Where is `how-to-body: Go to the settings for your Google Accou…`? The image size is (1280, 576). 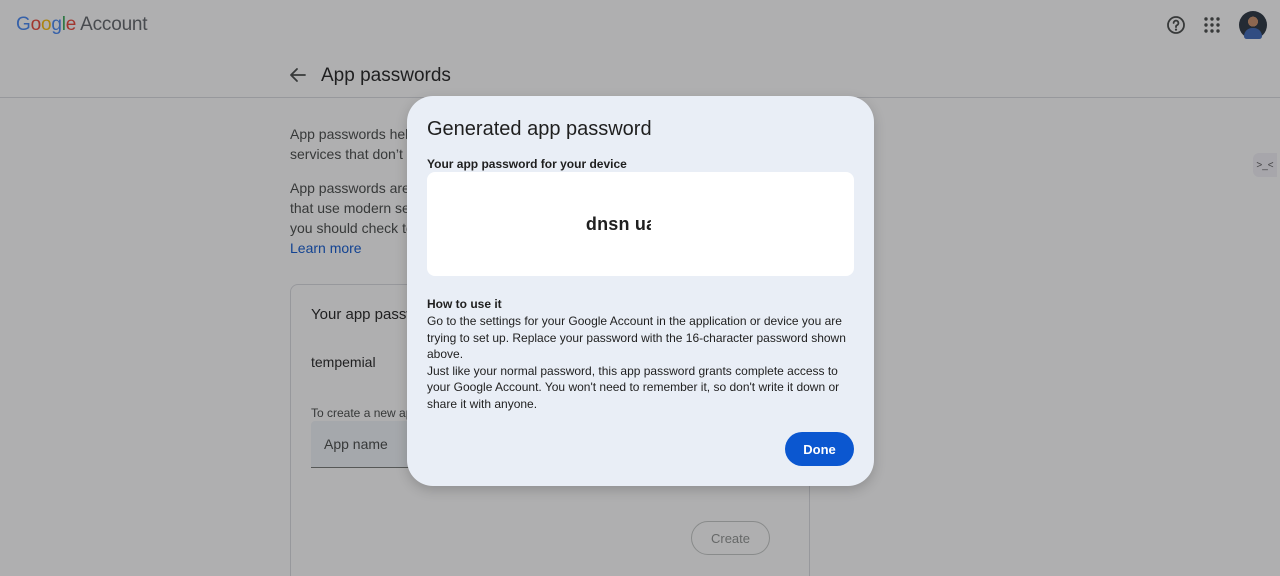 how-to-body: Go to the settings for your Google Accou… is located at coordinates (641, 363).